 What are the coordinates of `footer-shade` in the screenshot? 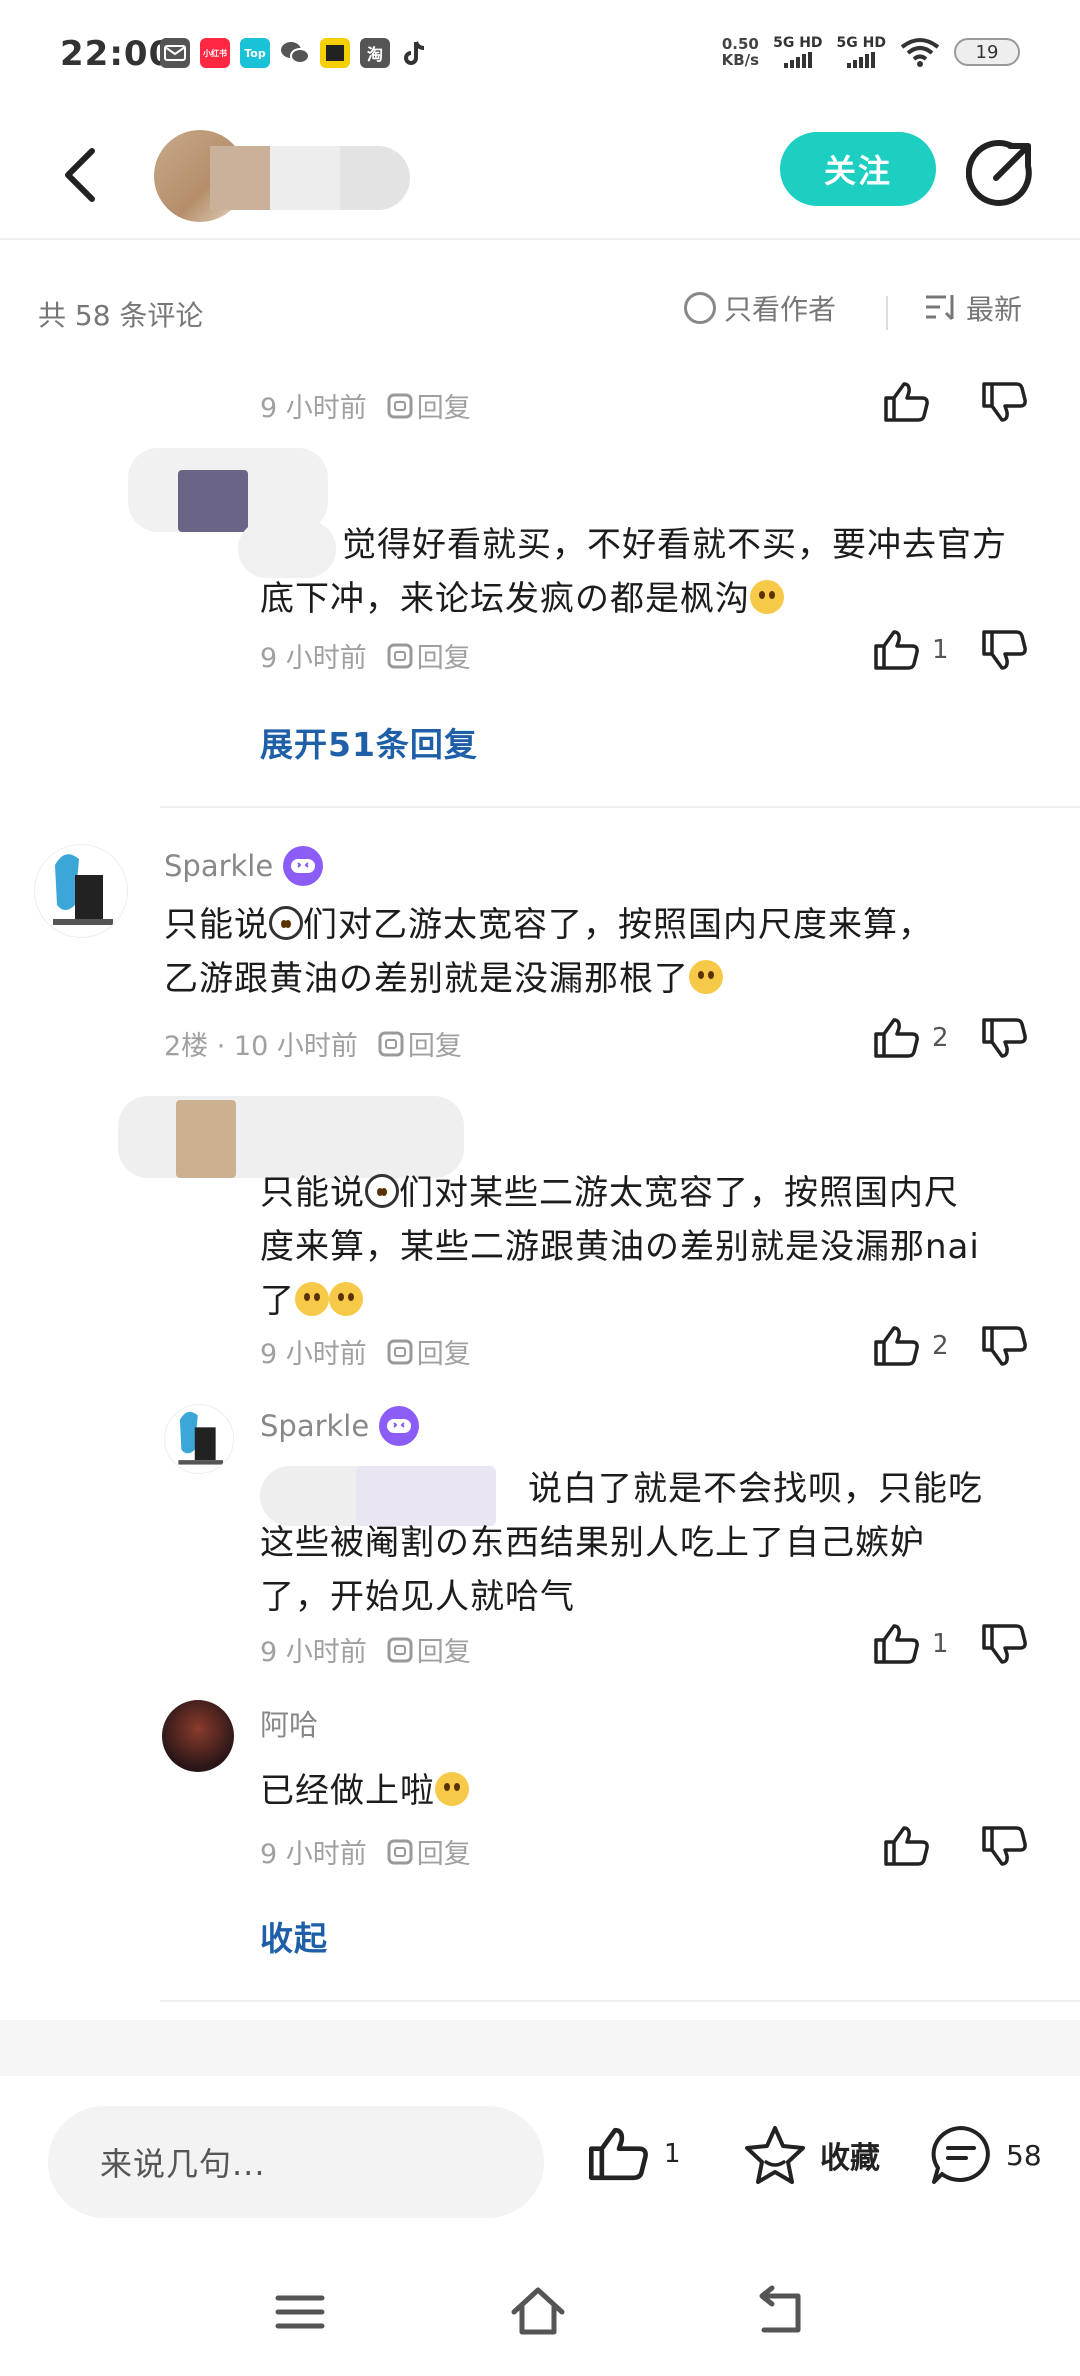 It's located at (540, 2048).